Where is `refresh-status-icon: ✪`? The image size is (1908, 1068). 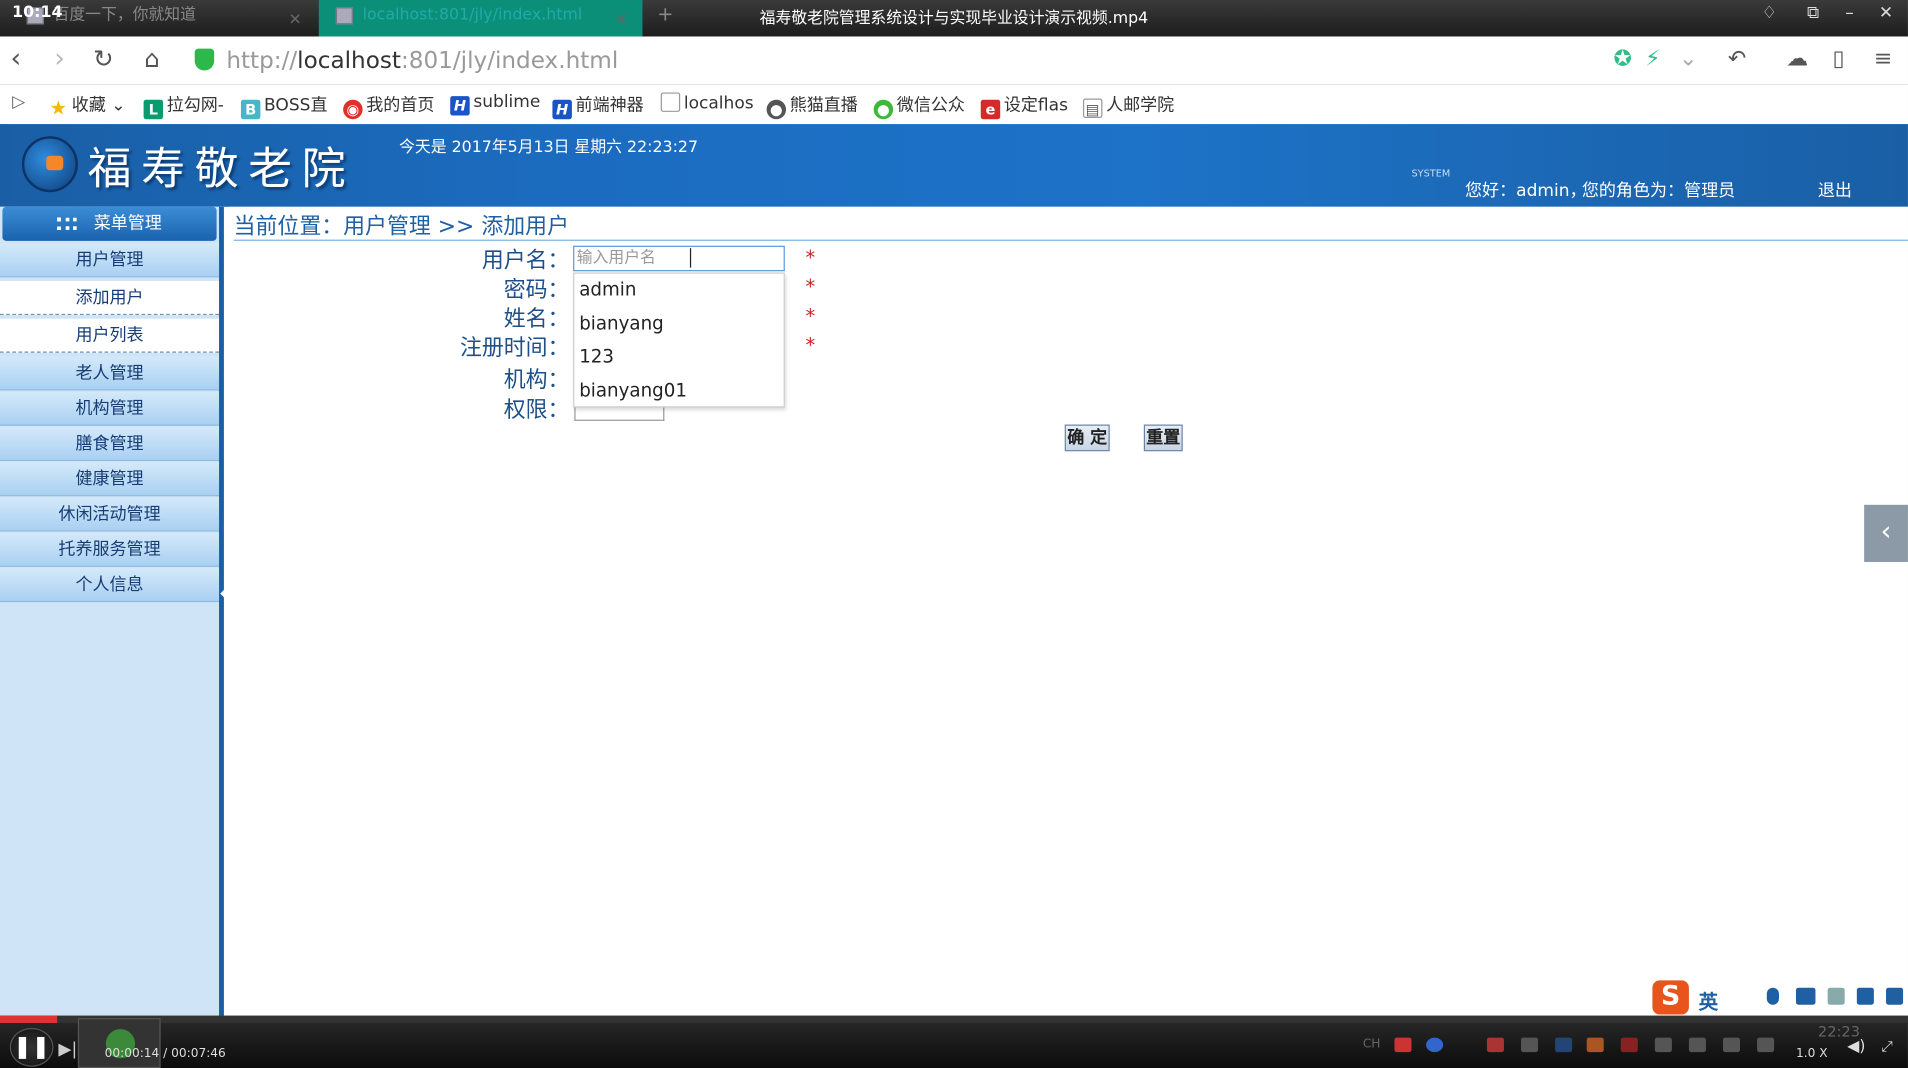 refresh-status-icon: ✪ is located at coordinates (1622, 59).